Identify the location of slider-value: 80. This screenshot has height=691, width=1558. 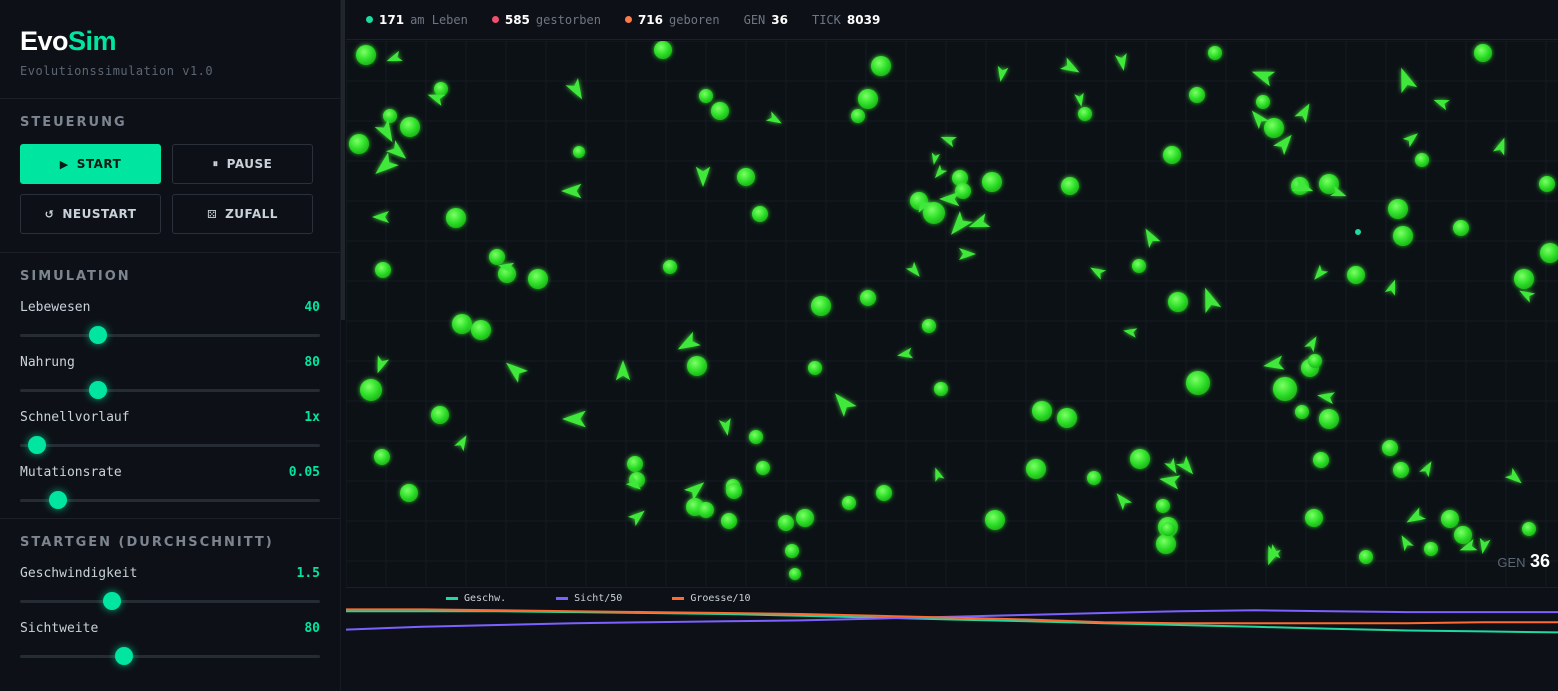
(312, 362).